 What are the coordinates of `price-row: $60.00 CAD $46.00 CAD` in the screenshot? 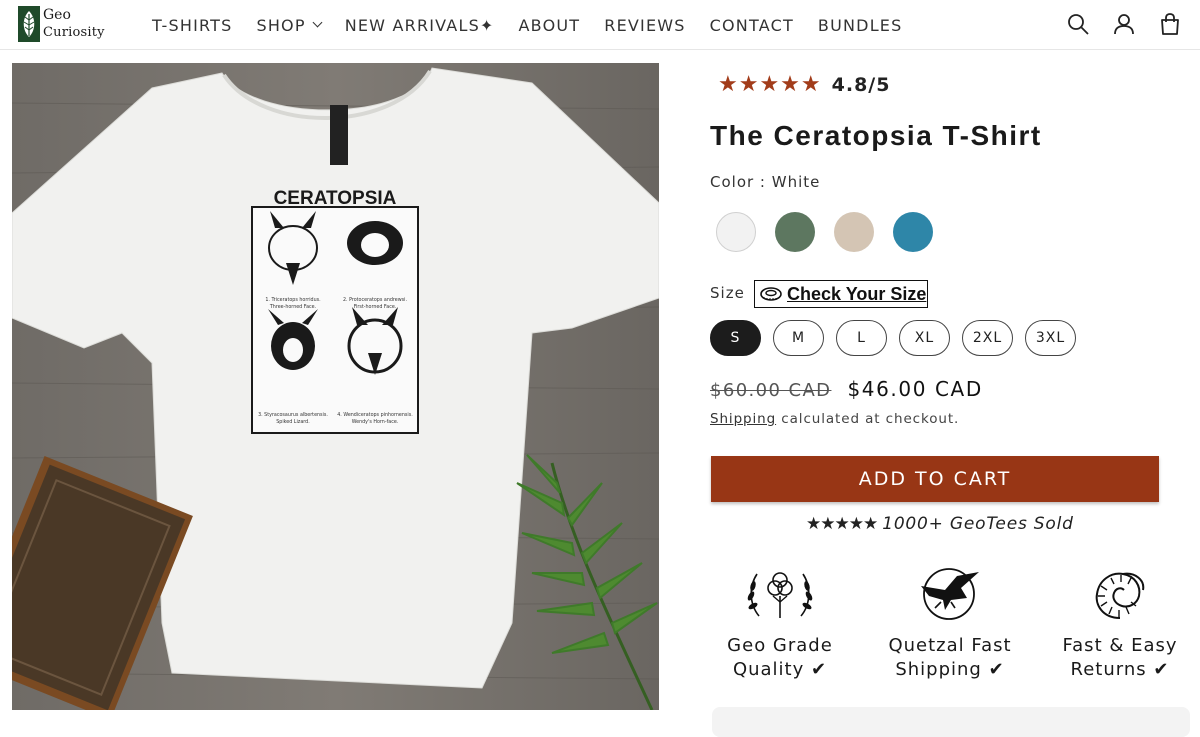 It's located at (846, 389).